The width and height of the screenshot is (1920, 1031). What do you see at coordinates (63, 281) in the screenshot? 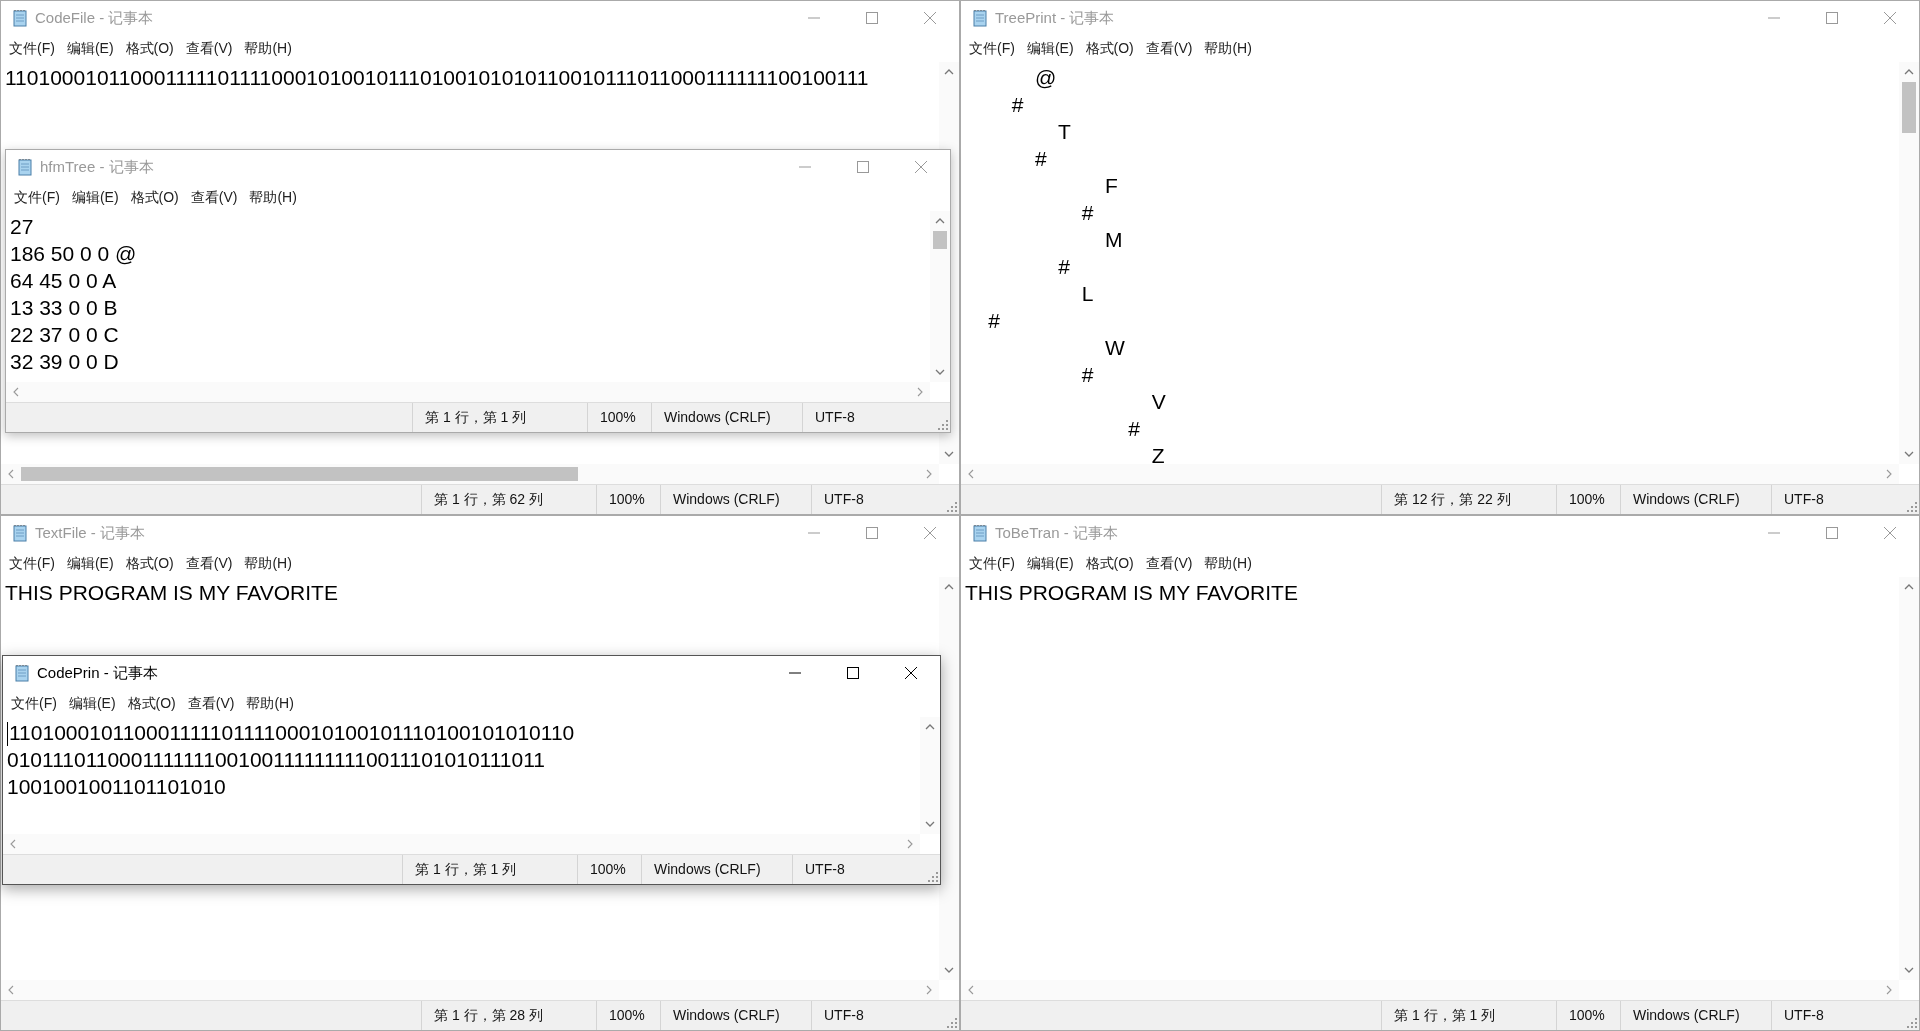
I see `text-line: 64 45 0 0 A` at bounding box center [63, 281].